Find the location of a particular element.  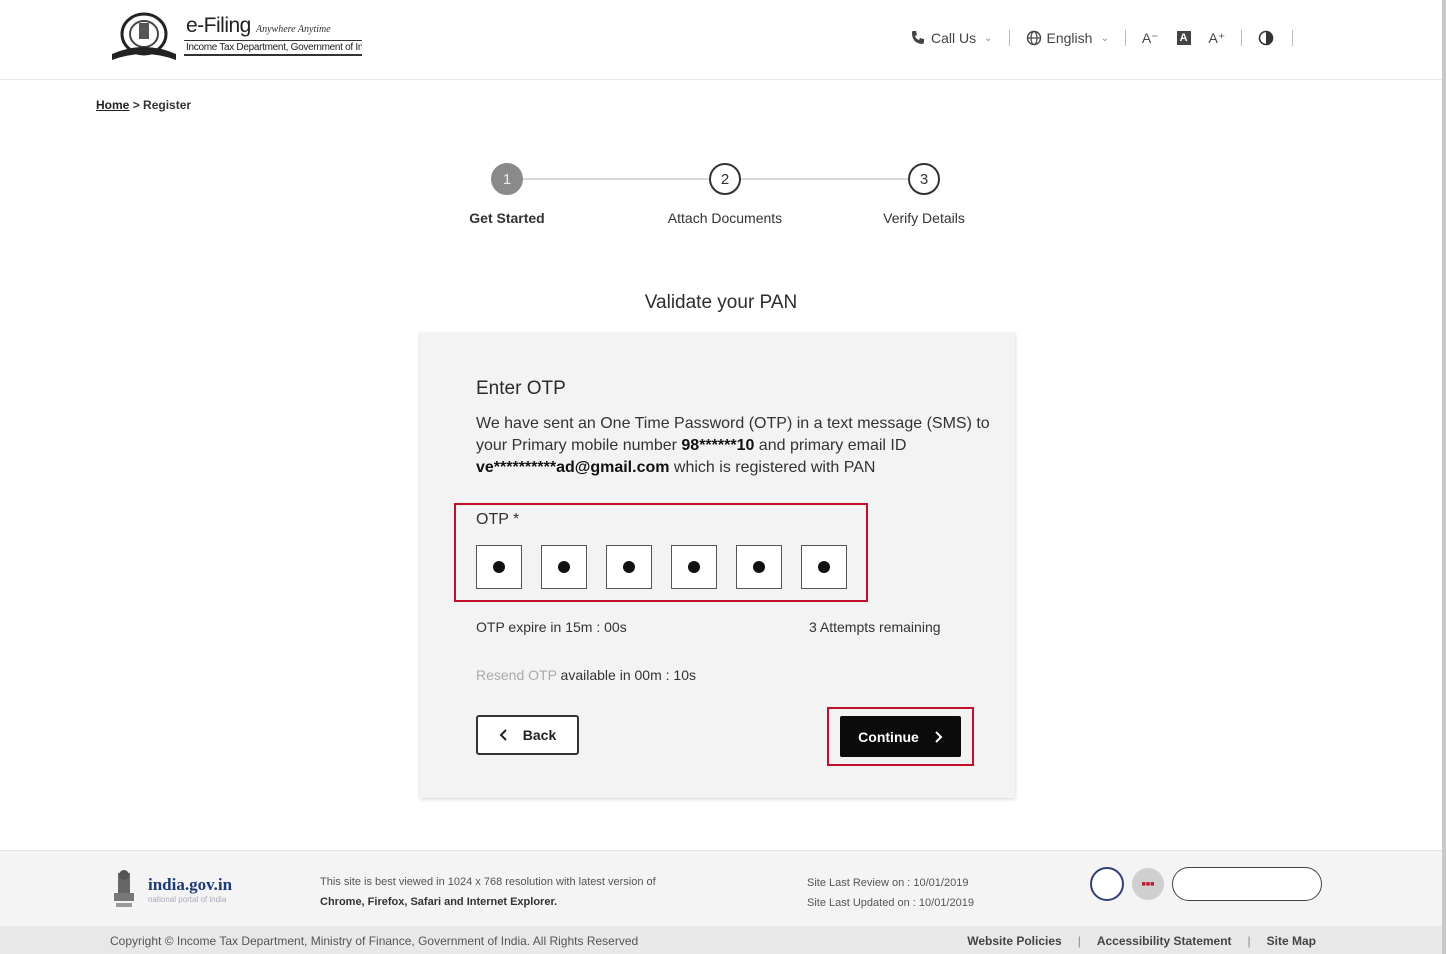

continue-button: Continue is located at coordinates (900, 736).